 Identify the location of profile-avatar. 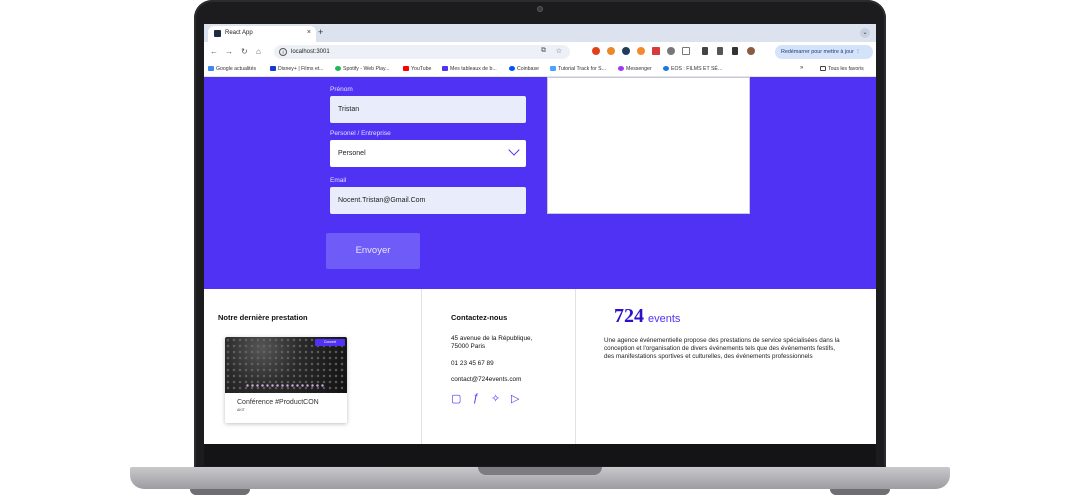
(751, 51).